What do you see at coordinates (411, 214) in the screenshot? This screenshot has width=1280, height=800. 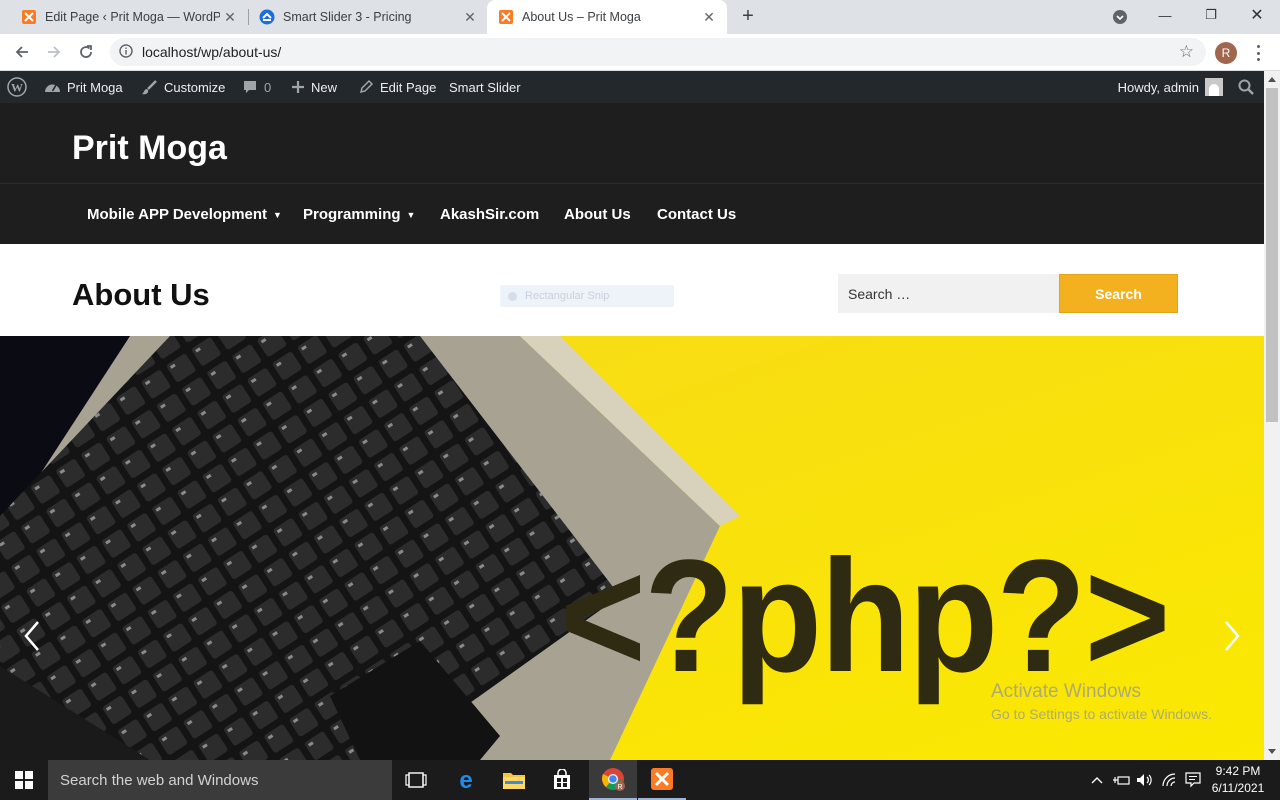 I see `chevron-down-icon: ▼` at bounding box center [411, 214].